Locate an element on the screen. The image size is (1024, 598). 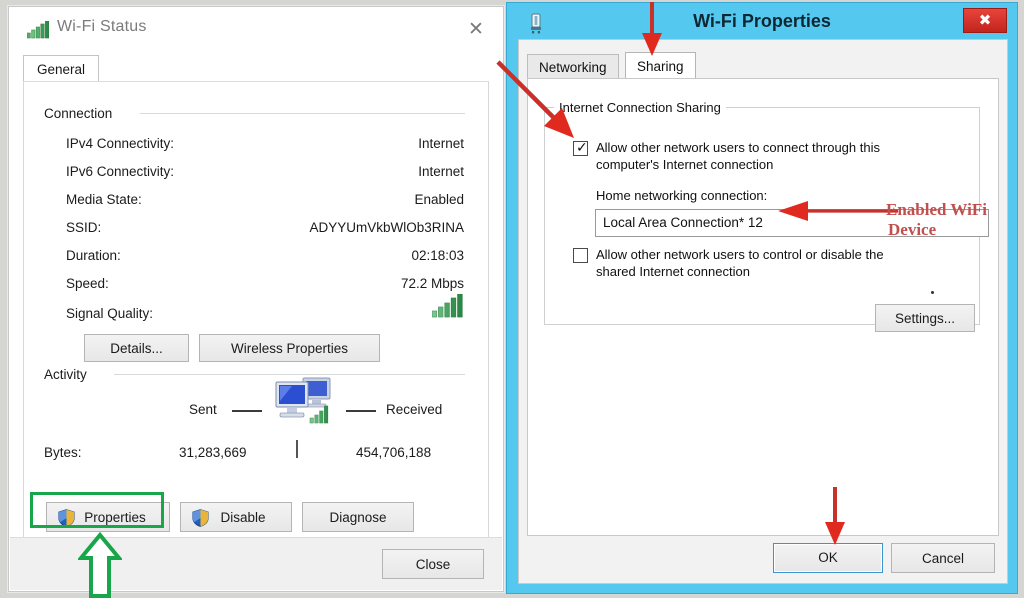
disable-button: Disable is located at coordinates (236, 517).